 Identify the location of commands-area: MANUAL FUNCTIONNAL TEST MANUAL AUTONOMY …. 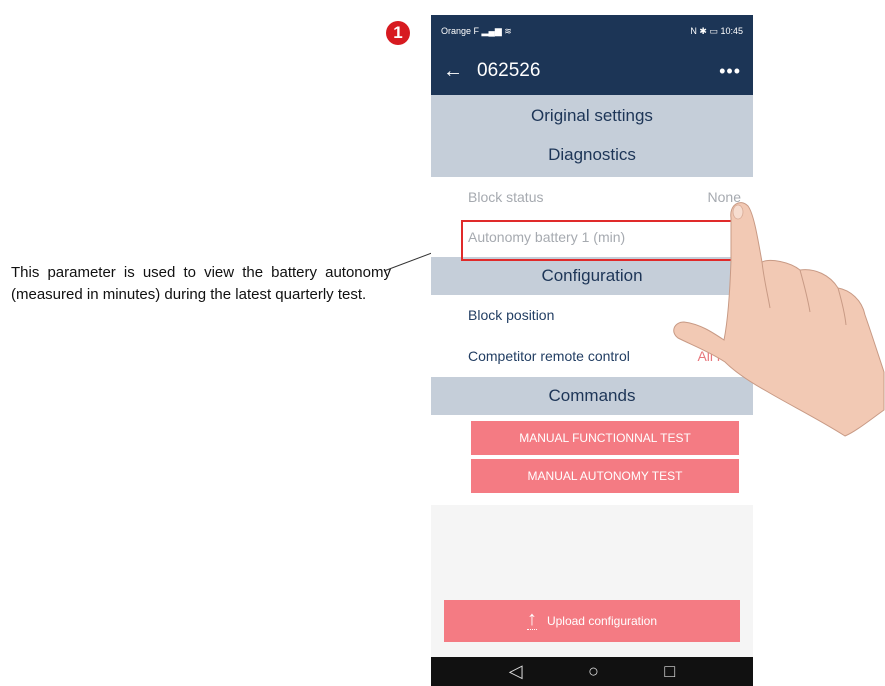
(592, 460).